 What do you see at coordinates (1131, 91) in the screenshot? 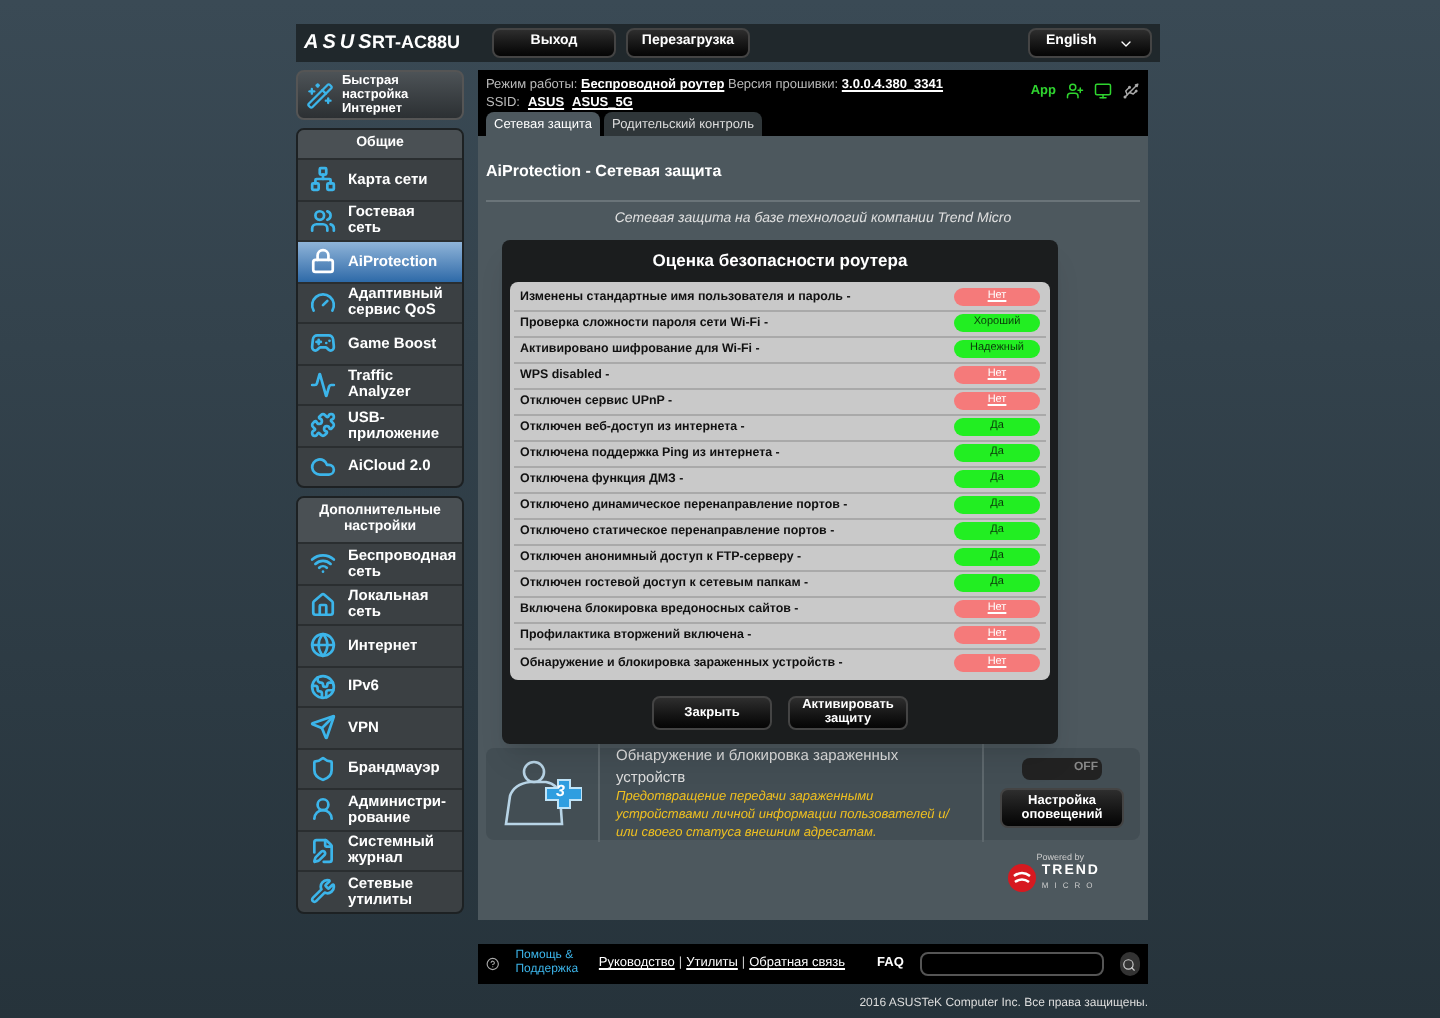
I see `usb-icon` at bounding box center [1131, 91].